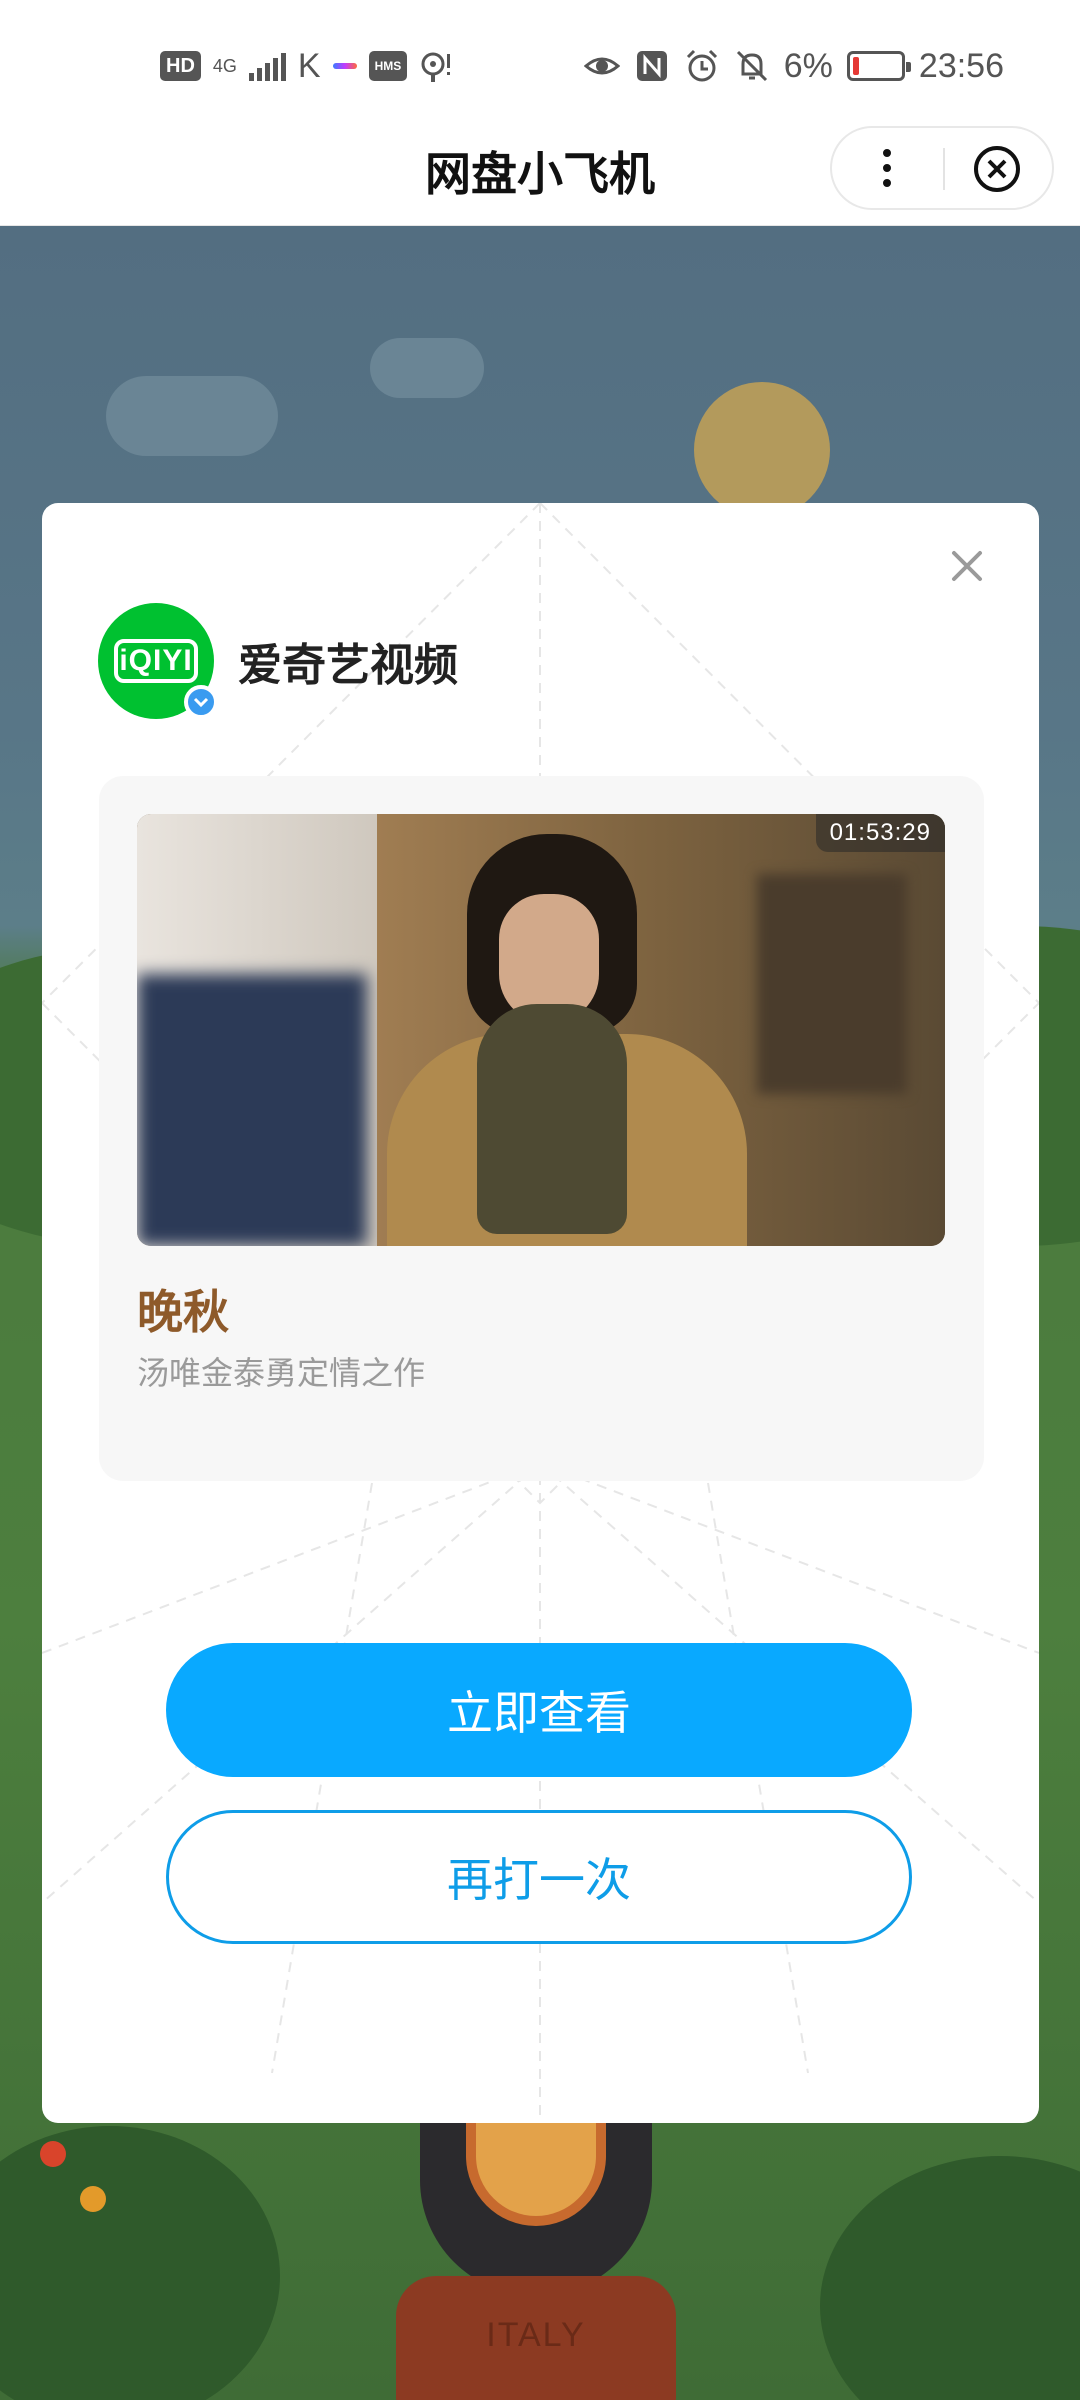 The width and height of the screenshot is (1080, 2400). What do you see at coordinates (180, 66) in the screenshot?
I see `hd-indicator: HD` at bounding box center [180, 66].